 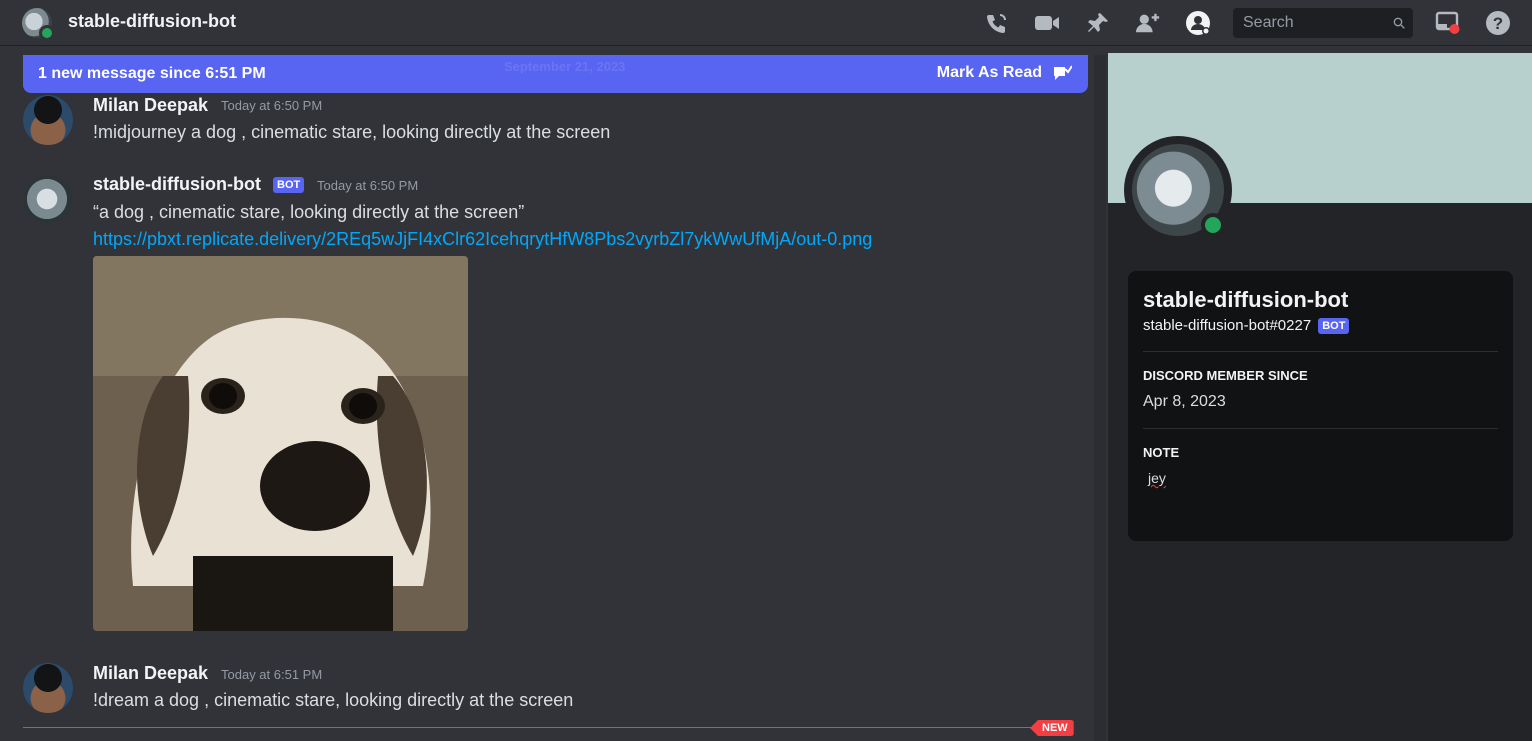 I want to click on profile-avatar, so click(x=1178, y=190).